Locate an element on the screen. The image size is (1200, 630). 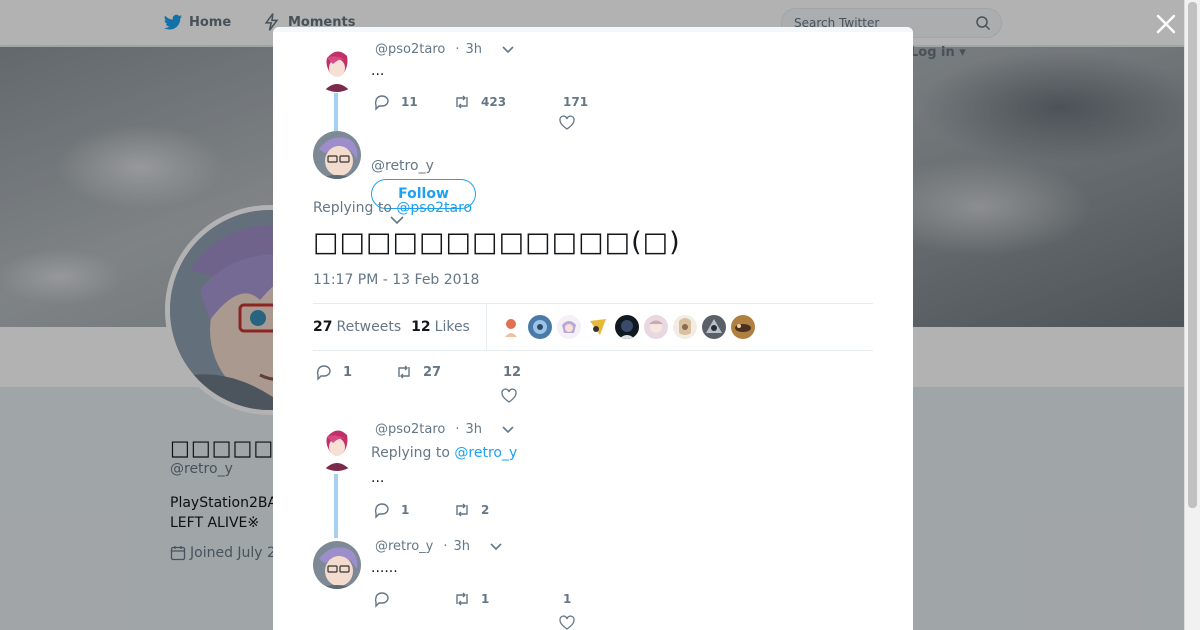
tweet-actions: 11 423 171 is located at coordinates (480, 102).